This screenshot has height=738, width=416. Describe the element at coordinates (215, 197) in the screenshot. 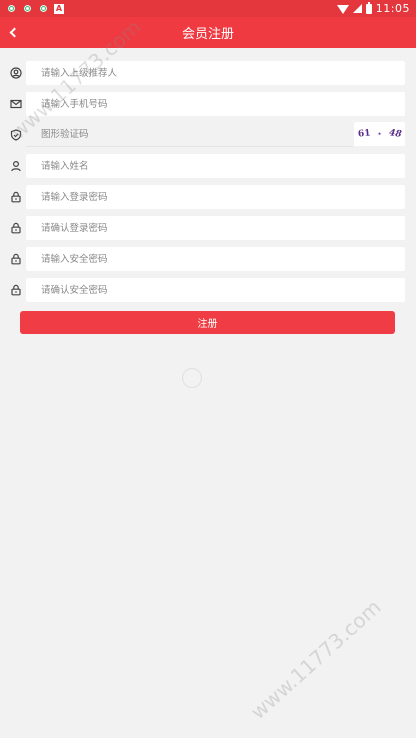

I see `login-password-input` at that location.